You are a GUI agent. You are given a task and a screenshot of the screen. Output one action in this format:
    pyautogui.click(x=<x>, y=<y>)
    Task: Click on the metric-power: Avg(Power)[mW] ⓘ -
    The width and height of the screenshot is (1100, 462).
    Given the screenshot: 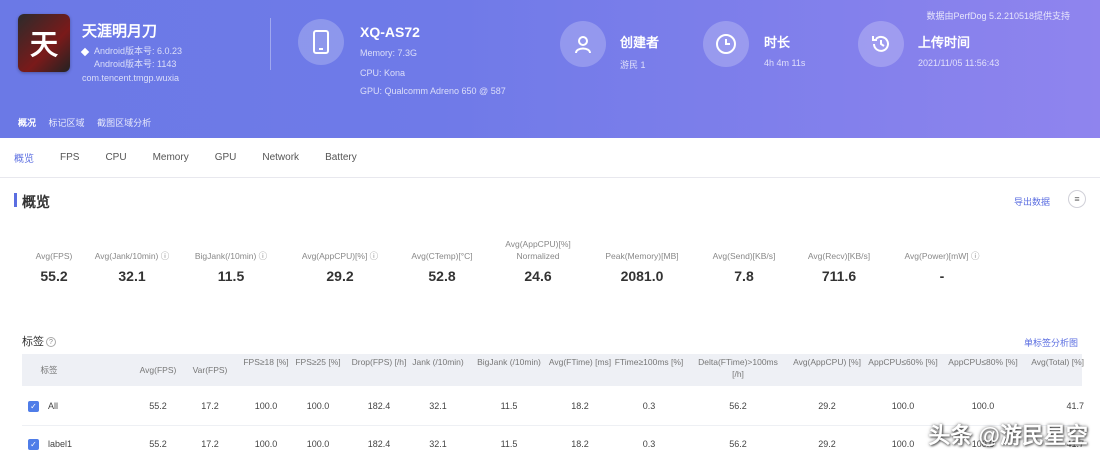 What is the action you would take?
    pyautogui.click(x=942, y=261)
    